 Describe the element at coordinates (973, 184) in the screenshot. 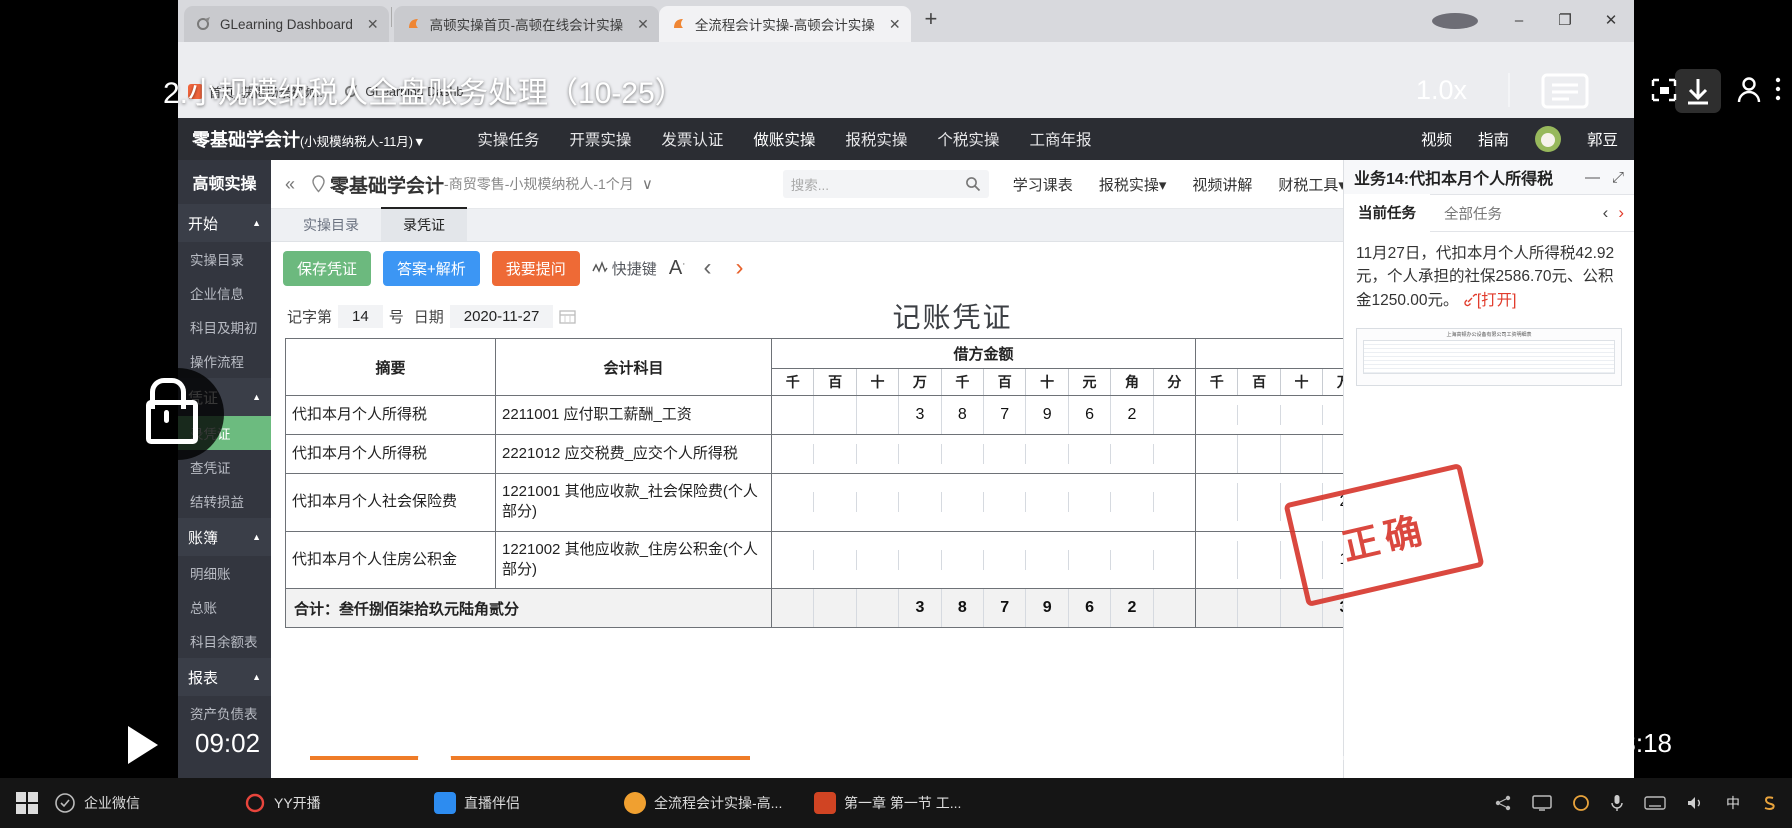

I see `search-icon` at that location.